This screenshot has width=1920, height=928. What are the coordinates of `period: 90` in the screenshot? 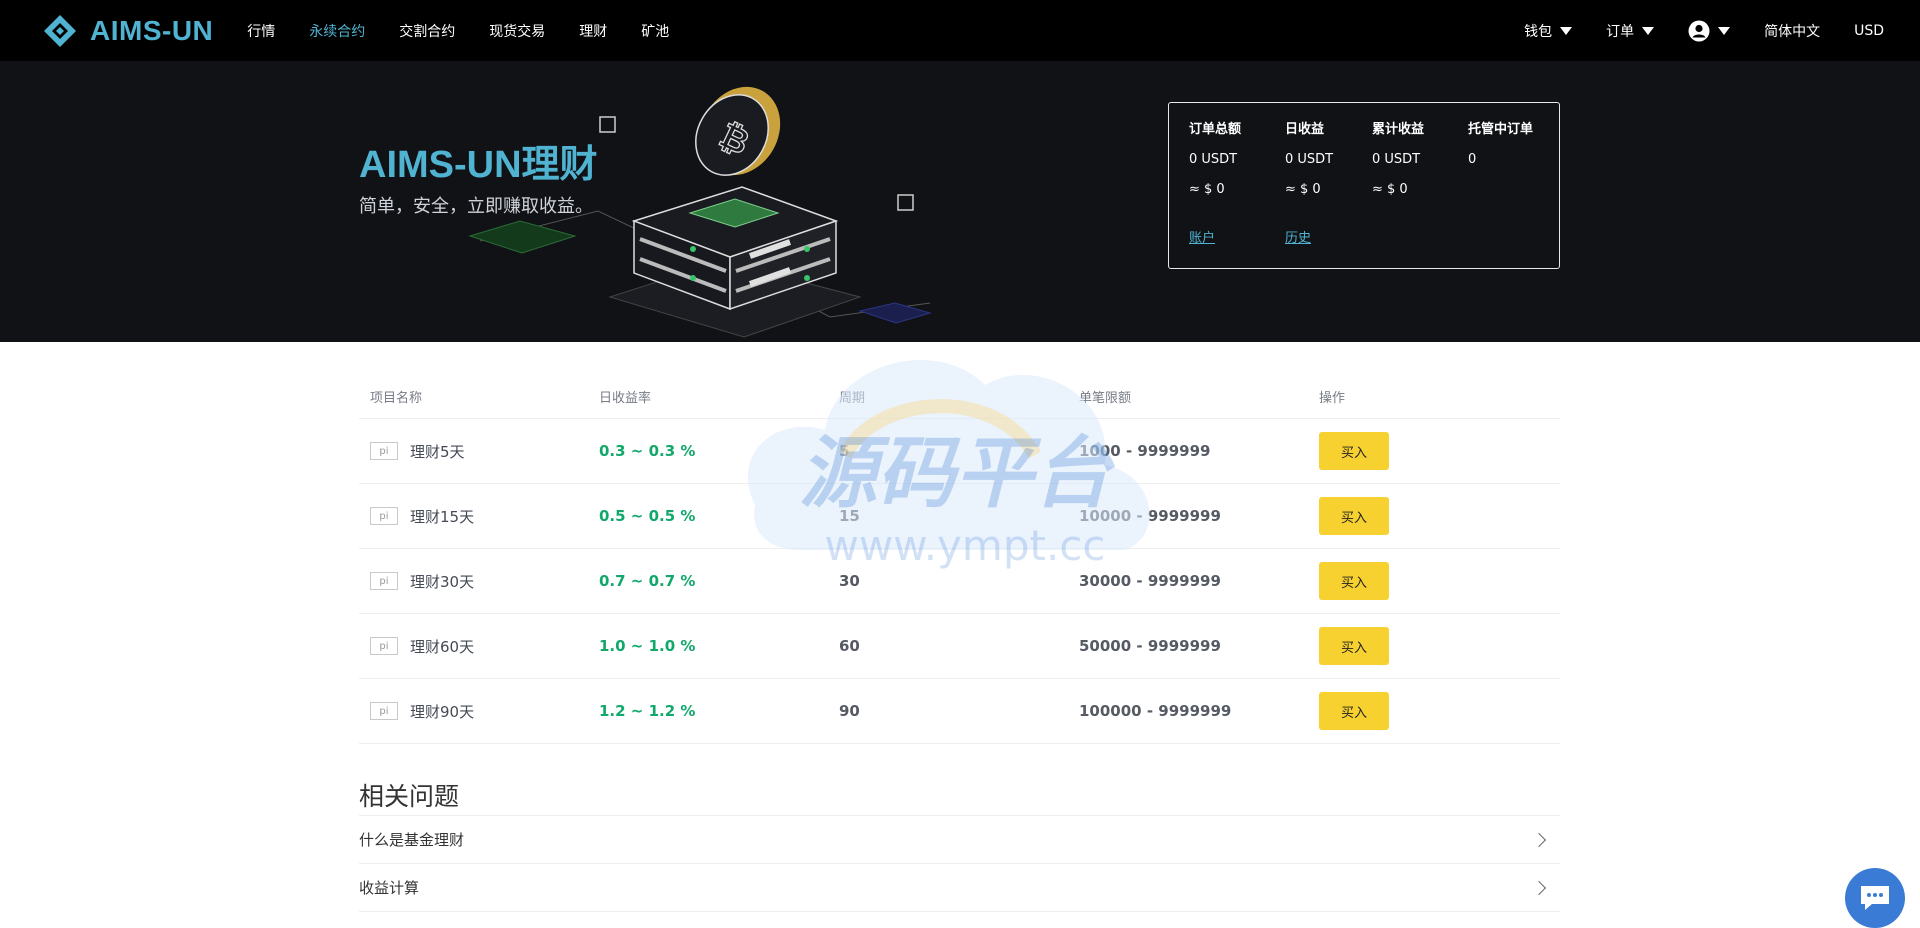 It's located at (849, 711).